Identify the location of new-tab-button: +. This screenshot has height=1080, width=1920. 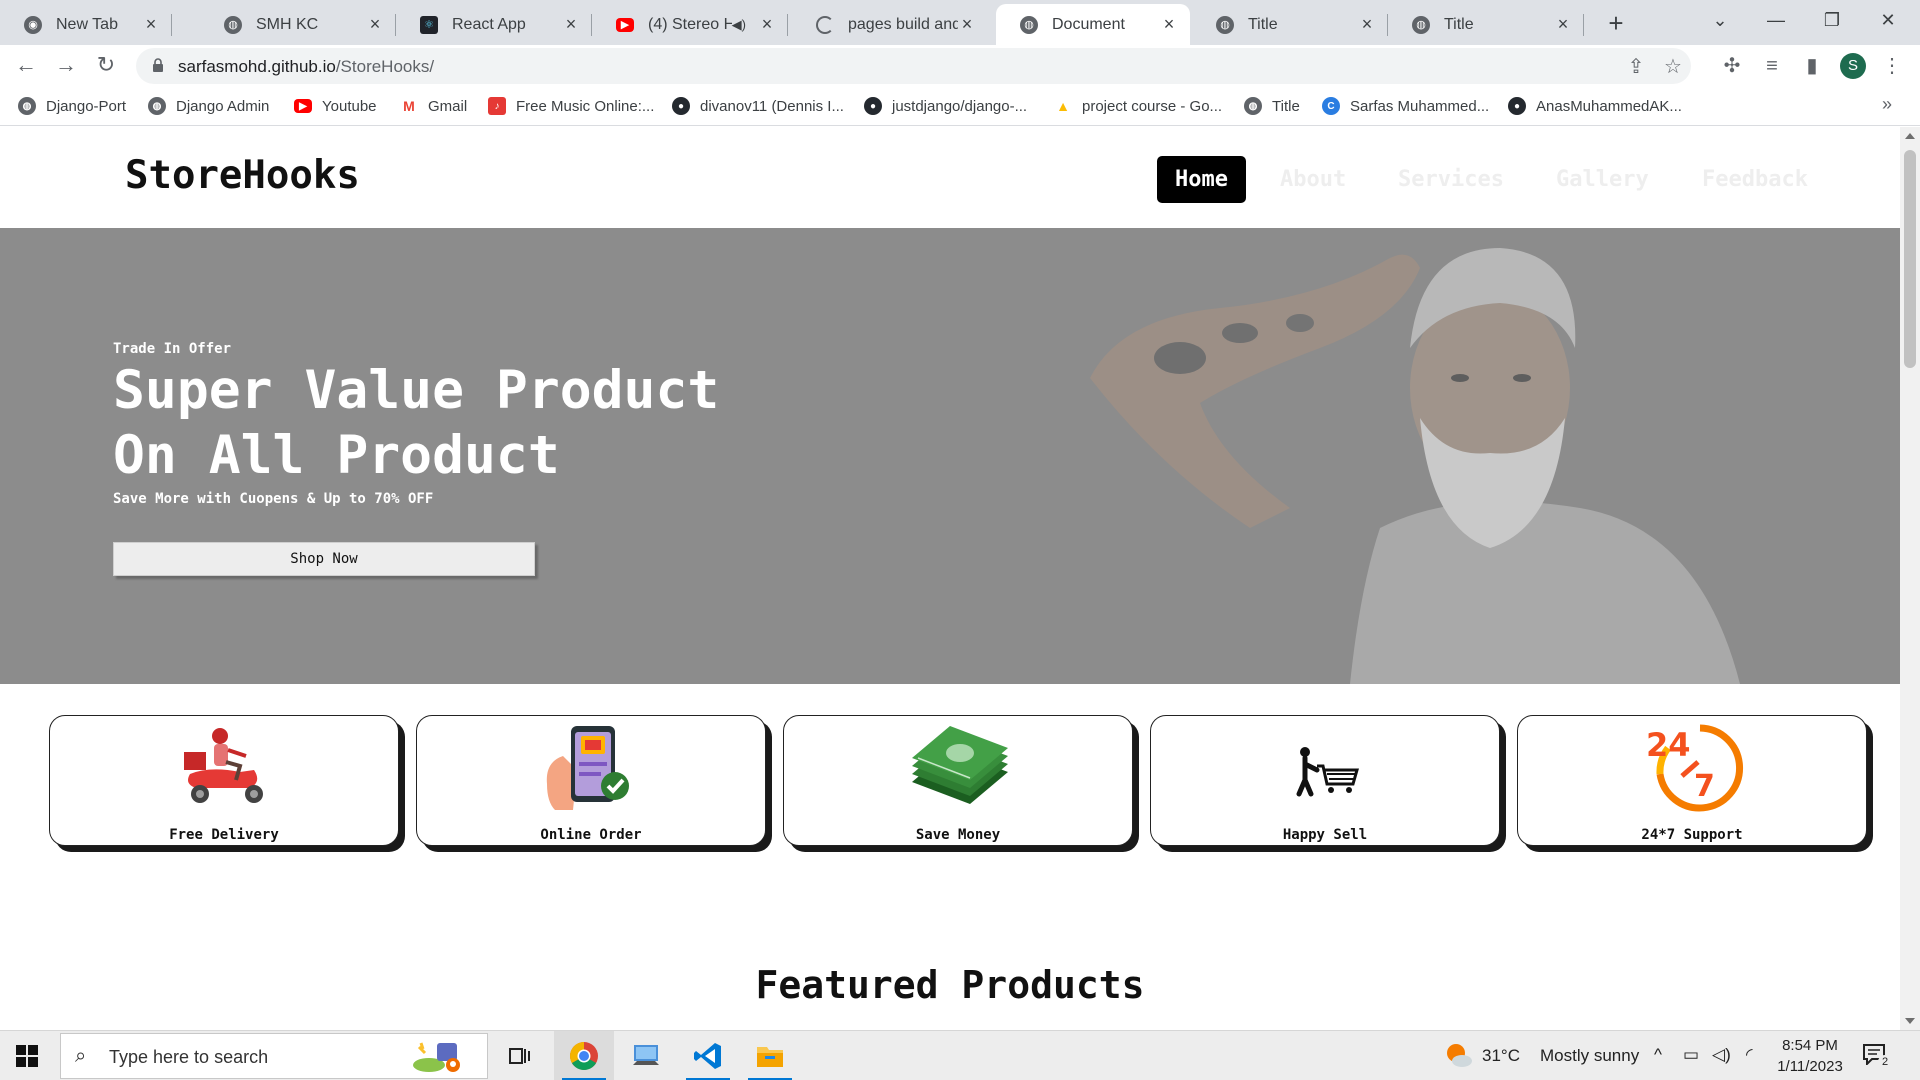
(1616, 23).